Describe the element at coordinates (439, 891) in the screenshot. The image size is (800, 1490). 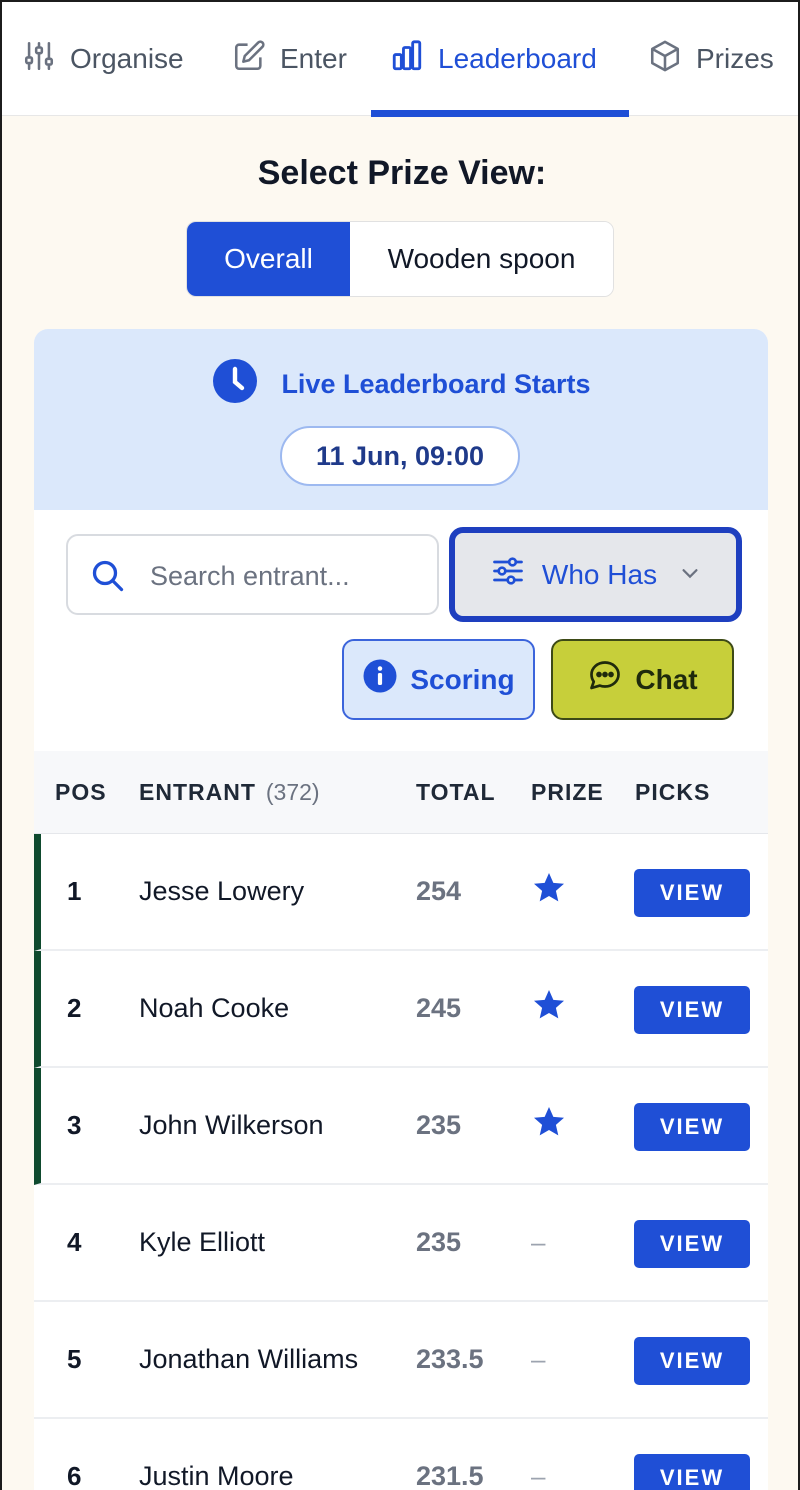
I see `row-total: 254` at that location.